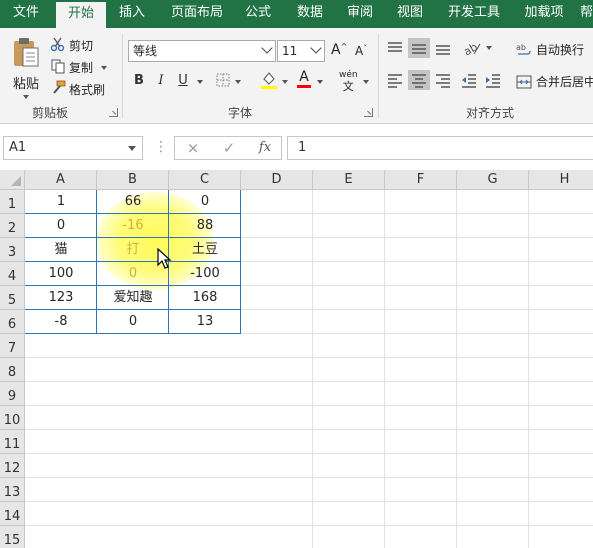 The height and width of the screenshot is (548, 593). What do you see at coordinates (223, 81) in the screenshot?
I see `borders-icon` at bounding box center [223, 81].